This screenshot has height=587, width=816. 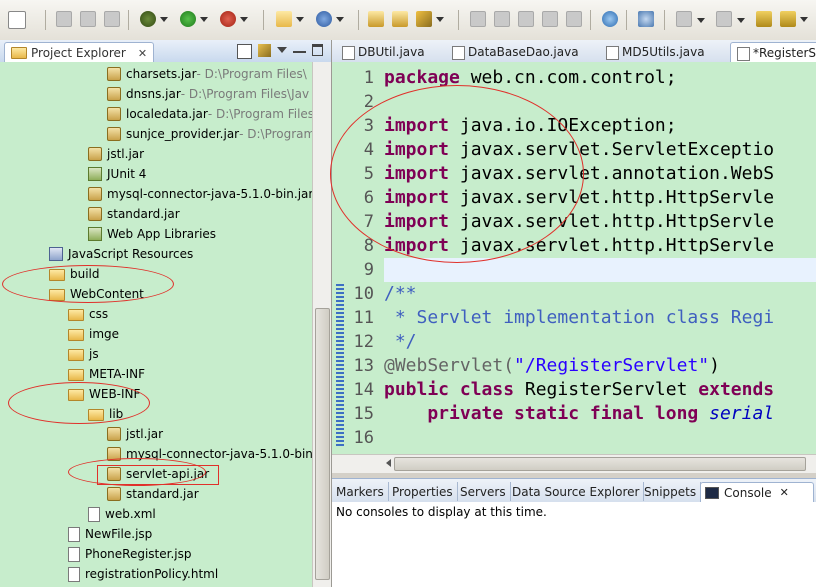 What do you see at coordinates (478, 19) in the screenshot?
I see `toggle-mark-occurrences-icon` at bounding box center [478, 19].